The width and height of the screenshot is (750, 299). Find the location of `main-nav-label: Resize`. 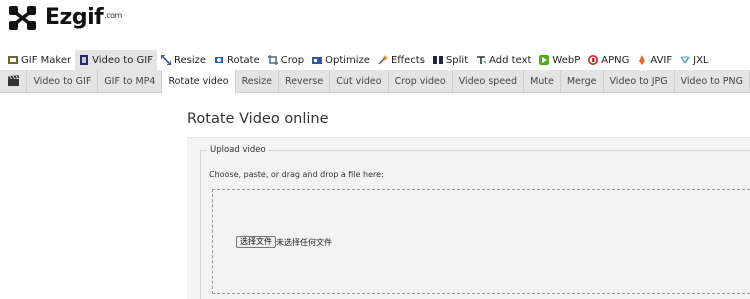

main-nav-label: Resize is located at coordinates (190, 60).